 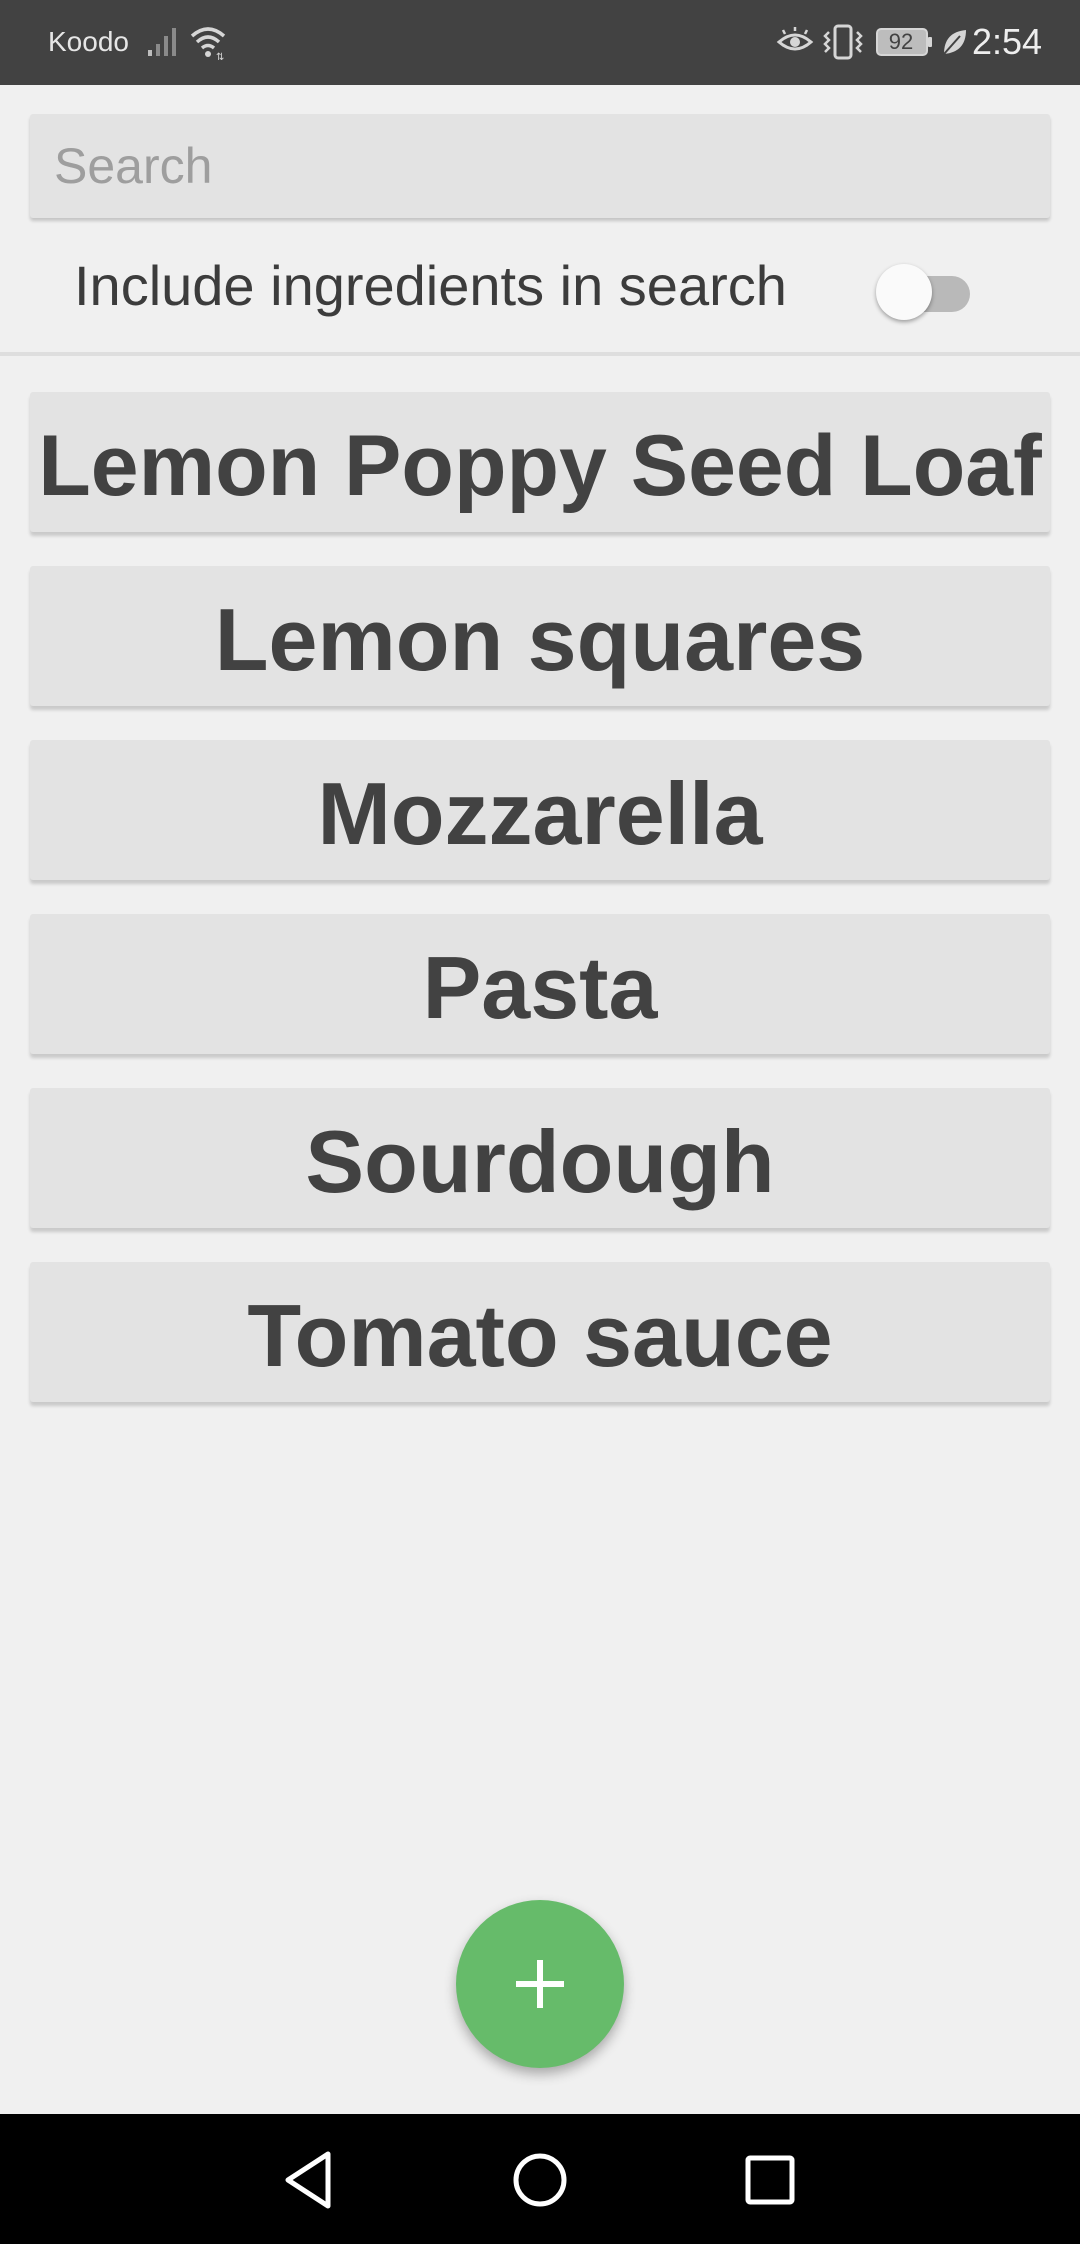 I want to click on recipe-label: Sourdough, so click(x=540, y=1161).